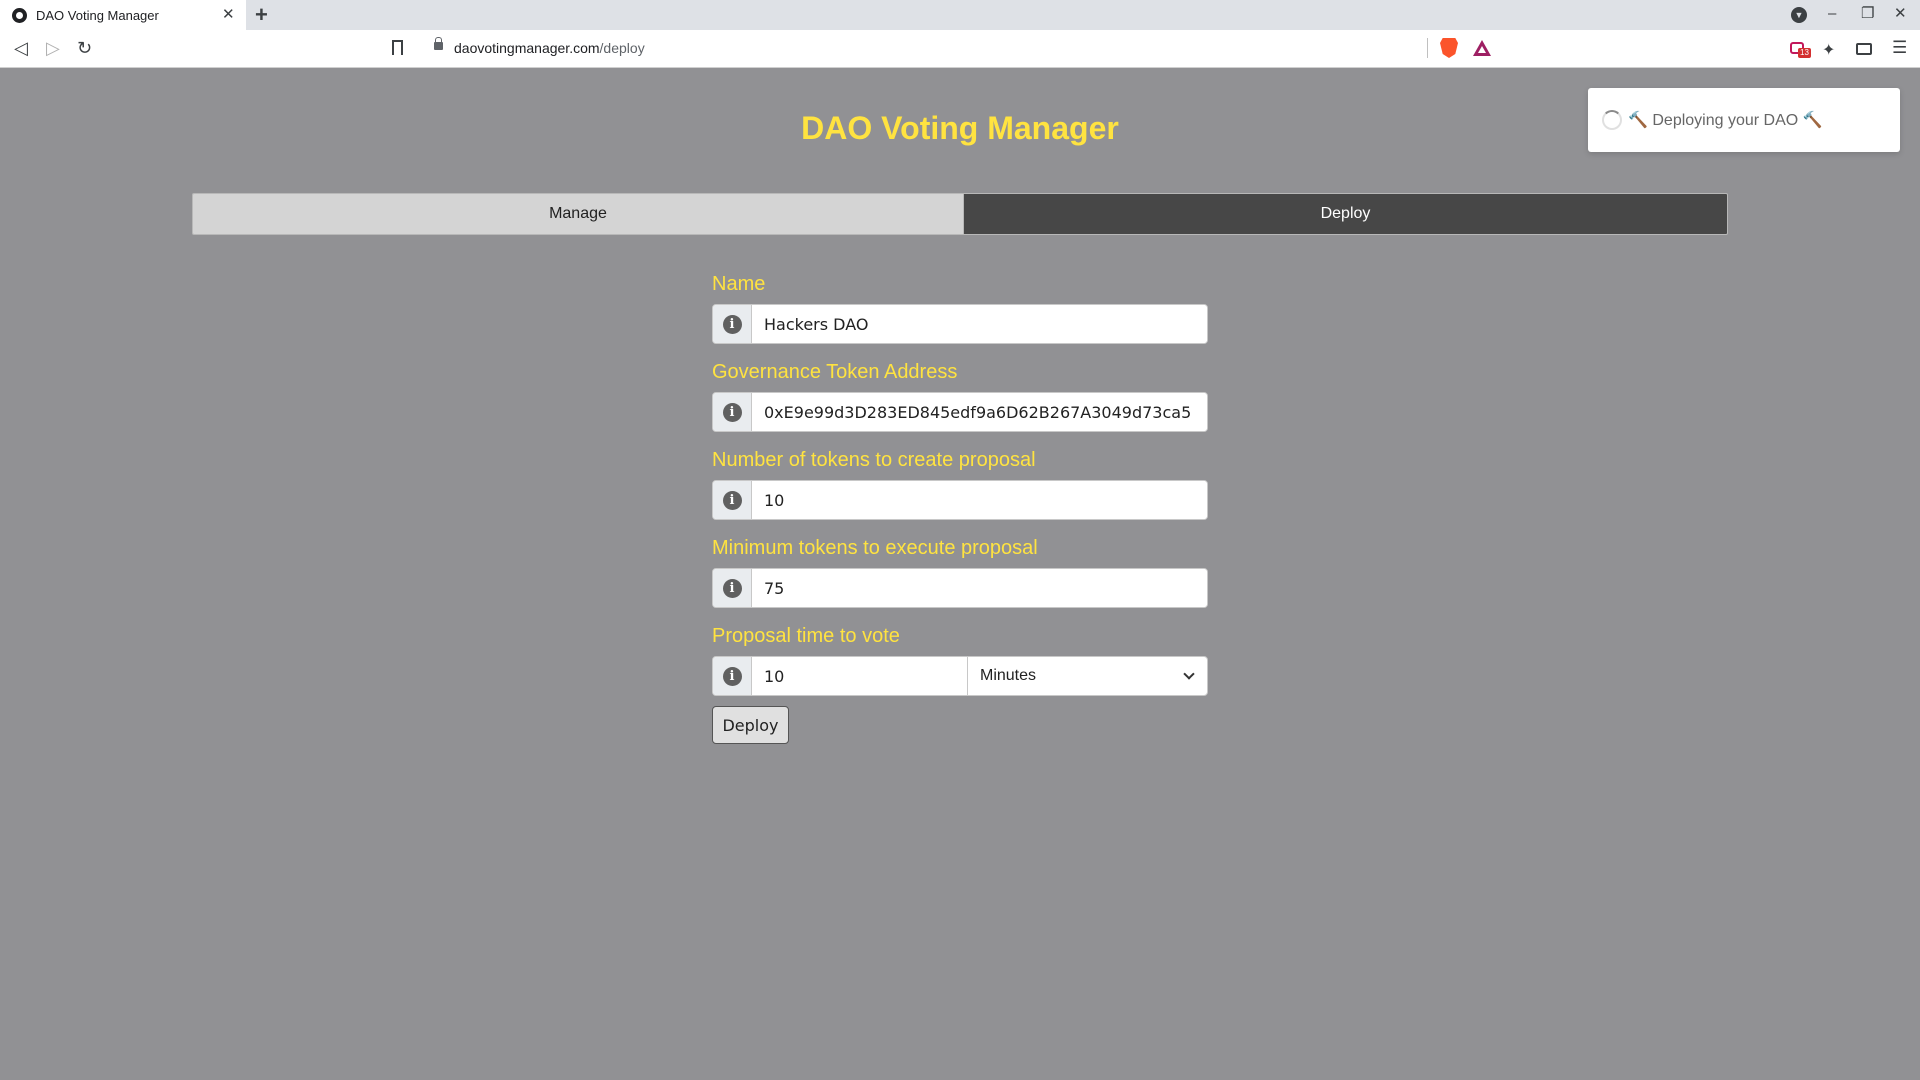  I want to click on time-unit-select: Minutes, so click(1087, 676).